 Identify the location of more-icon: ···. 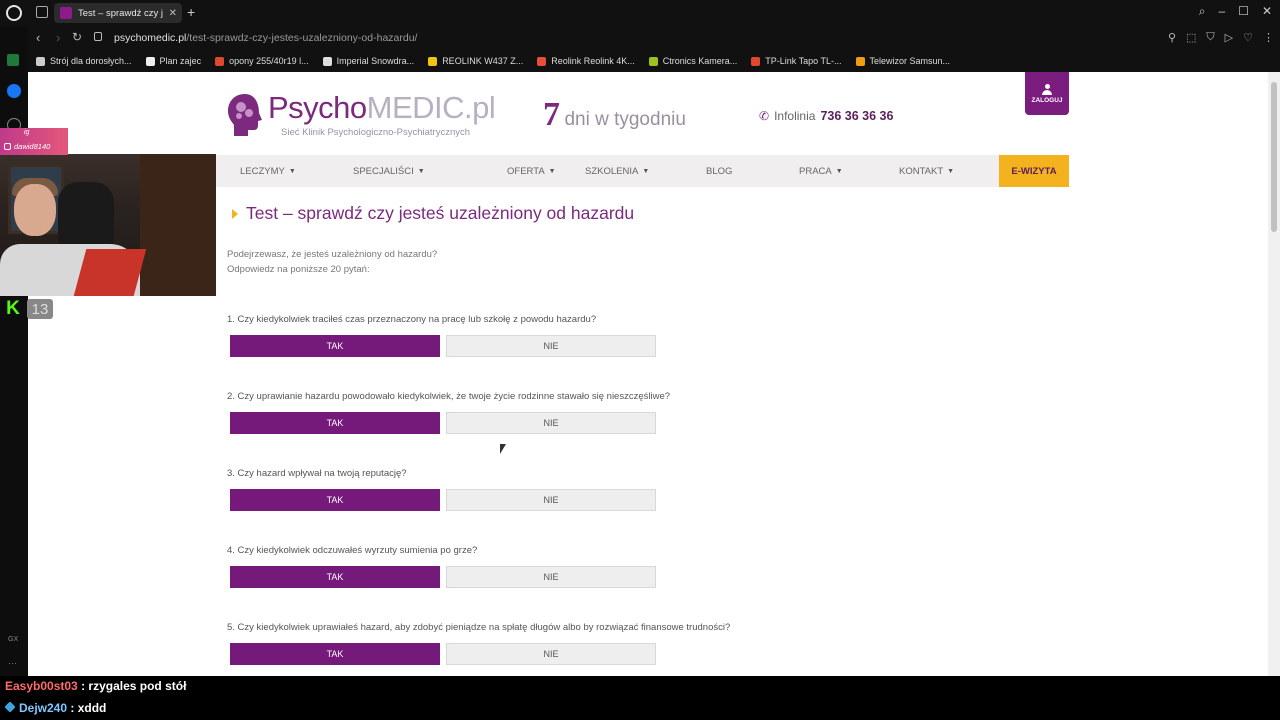
(12, 663).